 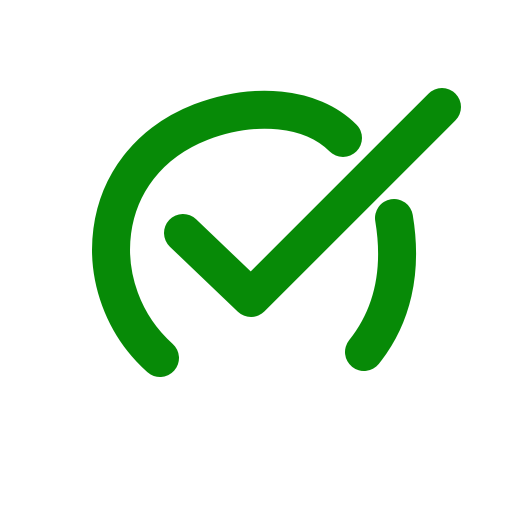 What do you see at coordinates (381, 285) in the screenshot?
I see `gauge-arc-right` at bounding box center [381, 285].